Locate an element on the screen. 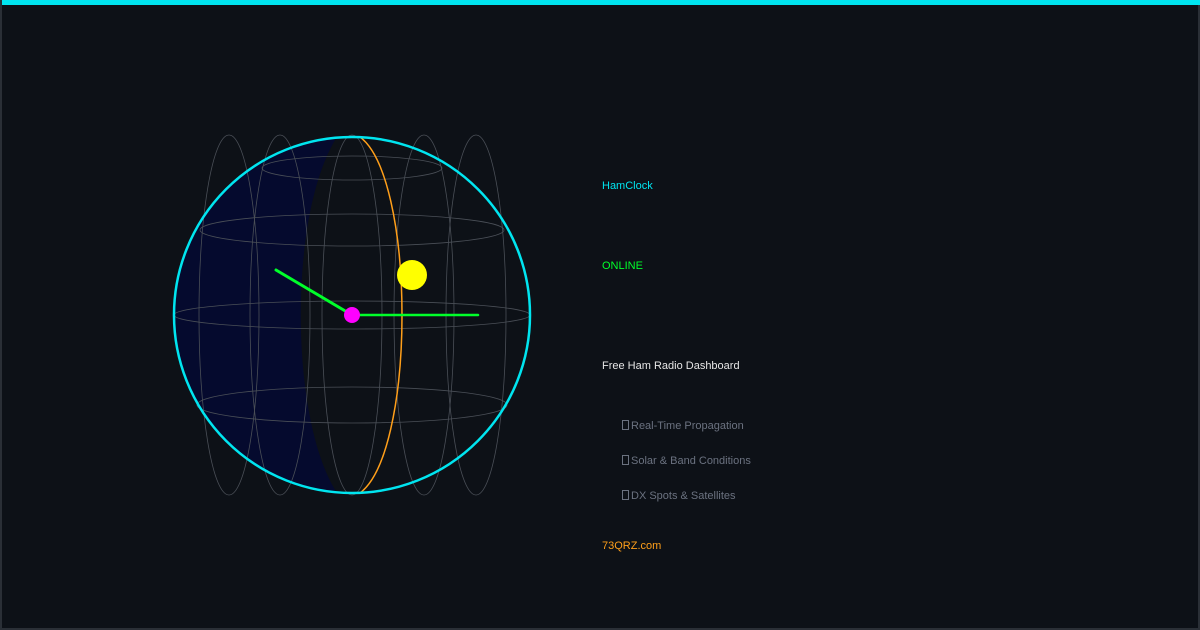 Image resolution: width=1200 pixels, height=630 pixels. night-side-shading is located at coordinates (258, 315).